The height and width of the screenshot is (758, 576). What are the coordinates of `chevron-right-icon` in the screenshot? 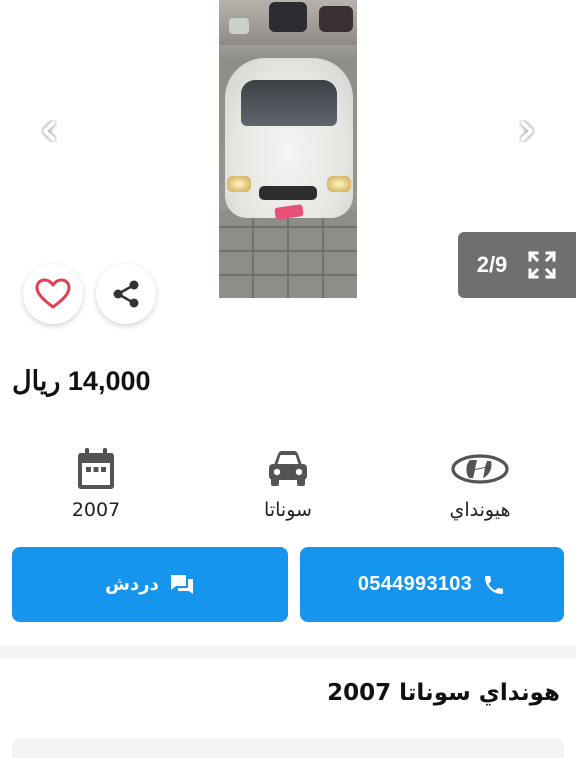 It's located at (527, 131).